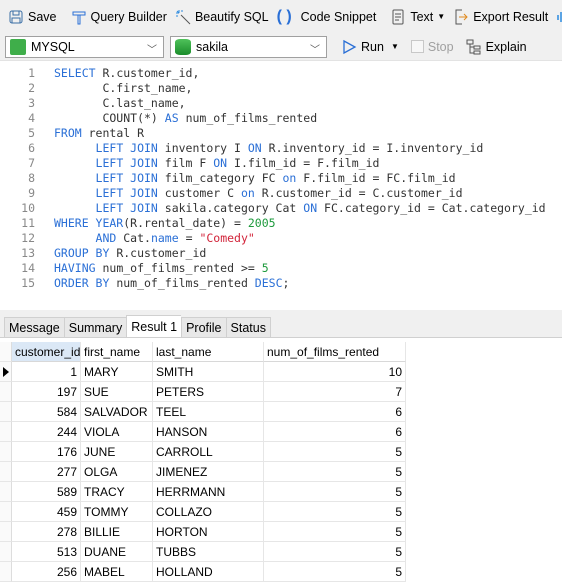  What do you see at coordinates (208, 412) in the screenshot?
I see `cell-last-name: TEEL` at bounding box center [208, 412].